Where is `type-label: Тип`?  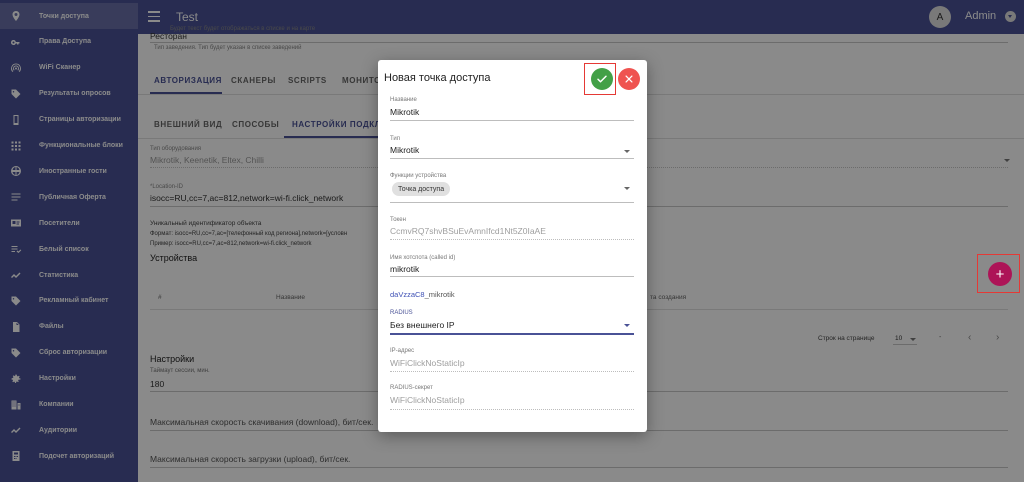
type-label: Тип is located at coordinates (395, 139).